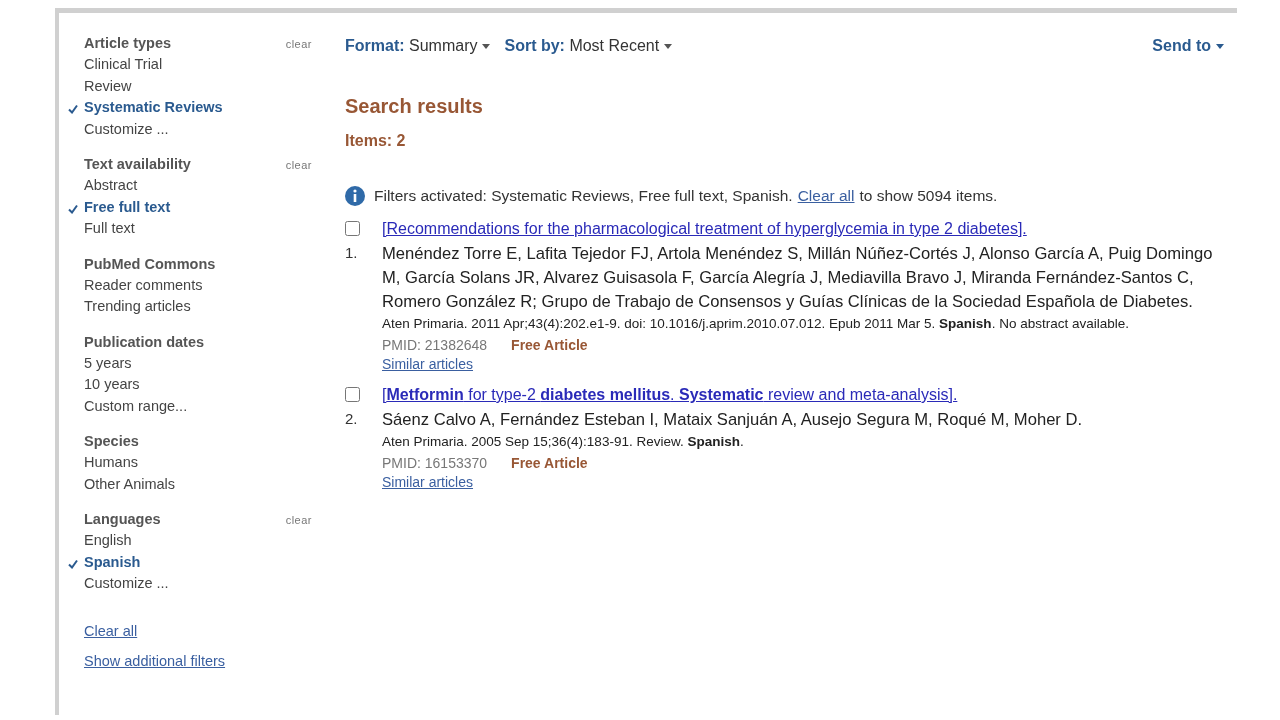 The image size is (1280, 720). What do you see at coordinates (355, 196) in the screenshot?
I see `info-icon` at bounding box center [355, 196].